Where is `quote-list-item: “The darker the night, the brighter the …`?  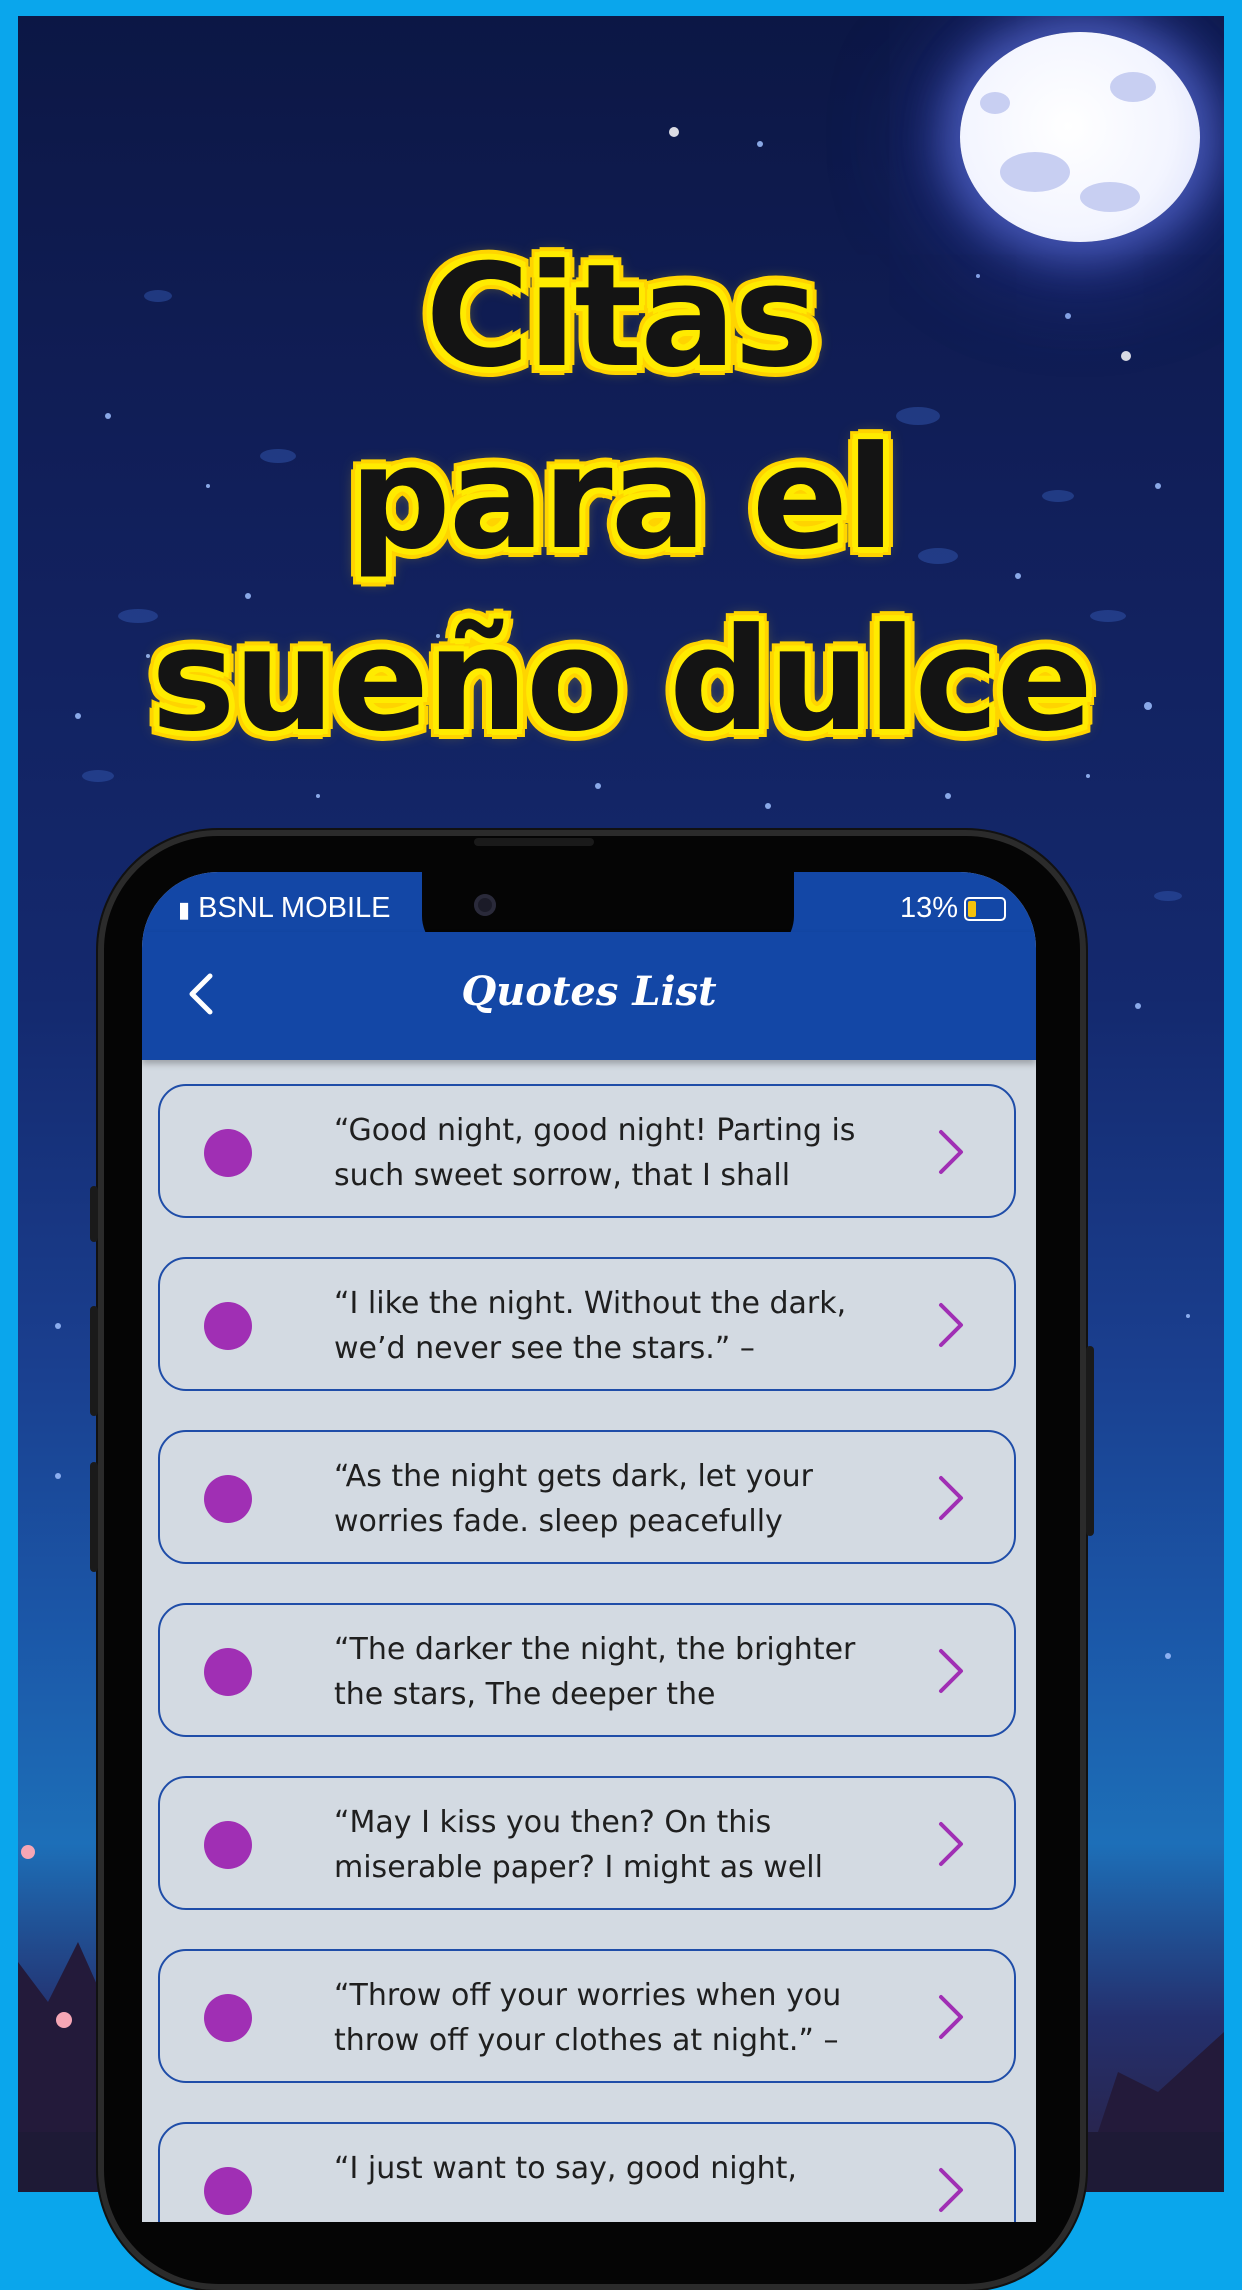 quote-list-item: “The darker the night, the brighter the … is located at coordinates (587, 1670).